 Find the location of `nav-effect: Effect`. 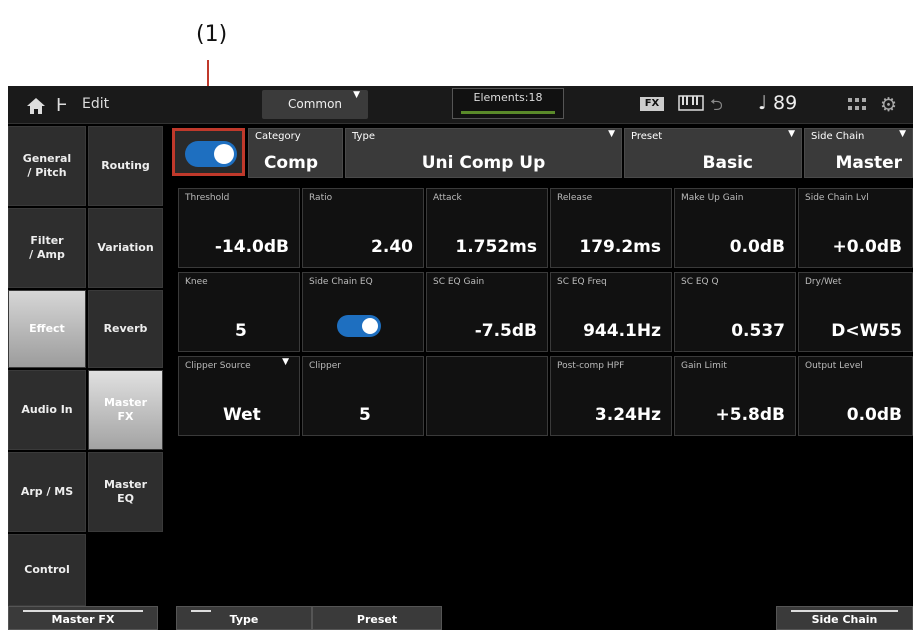

nav-effect: Effect is located at coordinates (47, 329).